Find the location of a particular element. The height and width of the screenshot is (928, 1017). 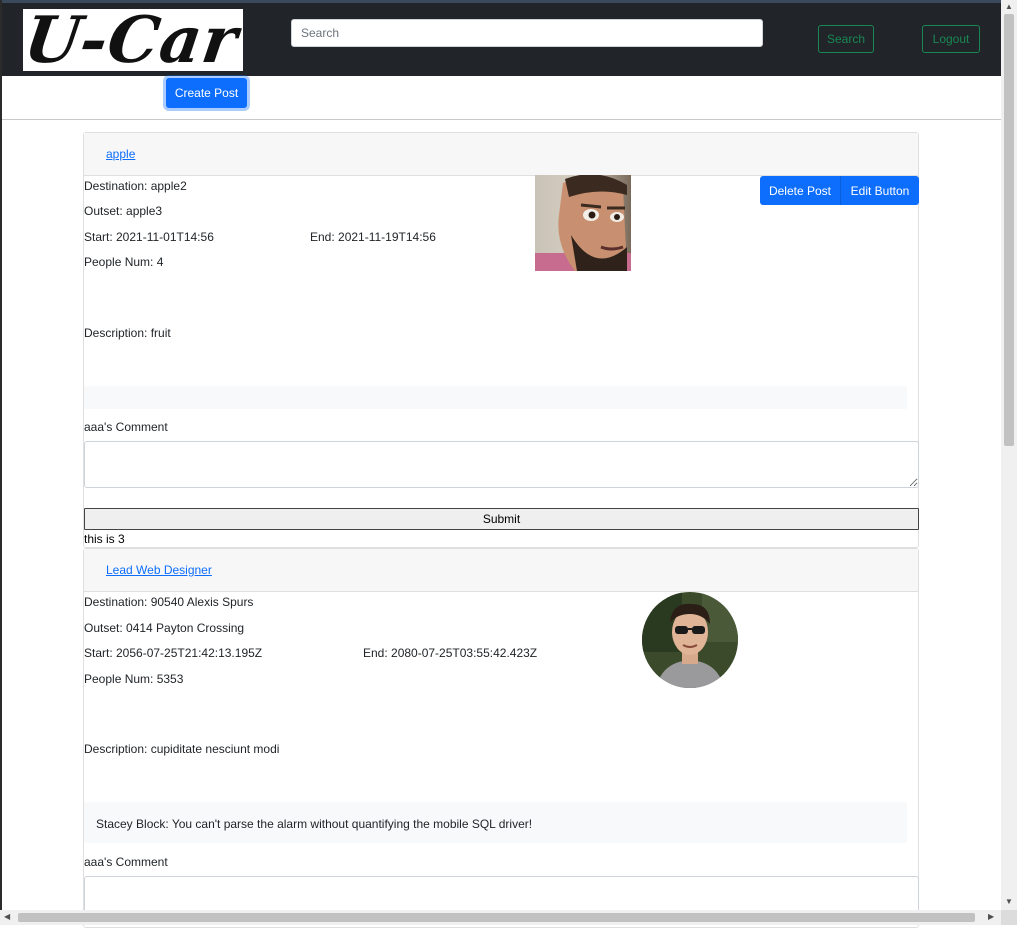

man-with-sunglasses-avatar is located at coordinates (690, 640).